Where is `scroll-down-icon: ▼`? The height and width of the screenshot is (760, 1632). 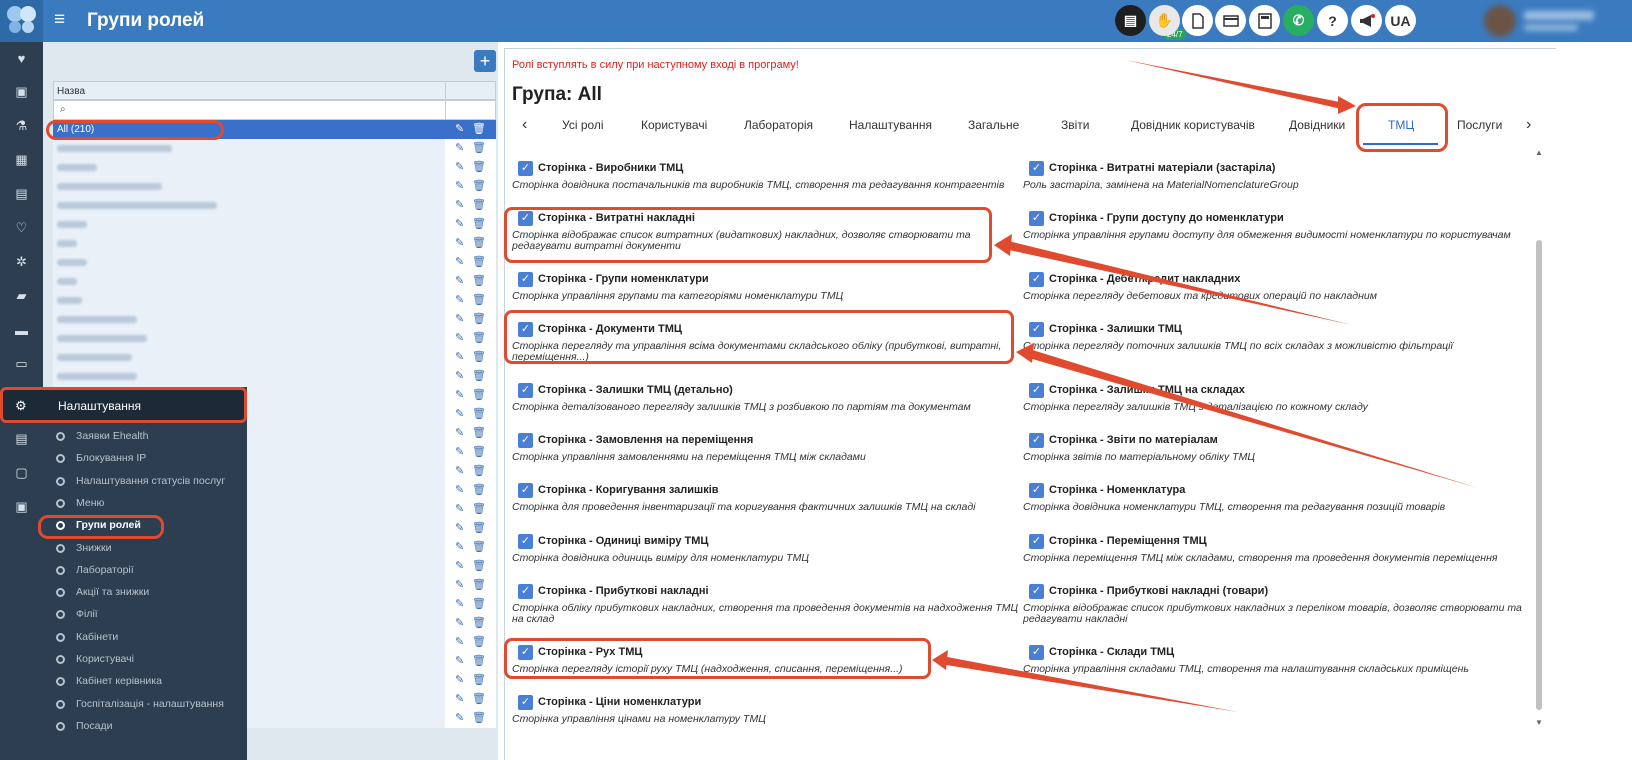 scroll-down-icon: ▼ is located at coordinates (1539, 722).